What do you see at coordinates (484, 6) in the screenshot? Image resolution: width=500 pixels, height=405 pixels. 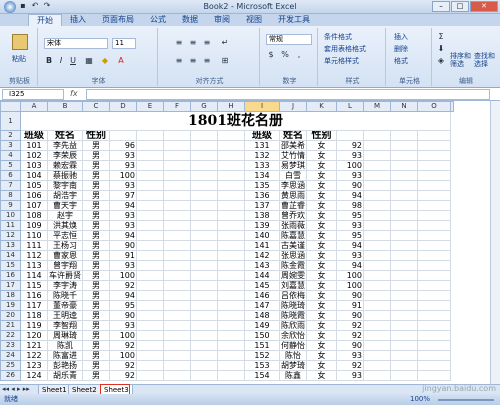 I see `close-button: ✕` at bounding box center [484, 6].